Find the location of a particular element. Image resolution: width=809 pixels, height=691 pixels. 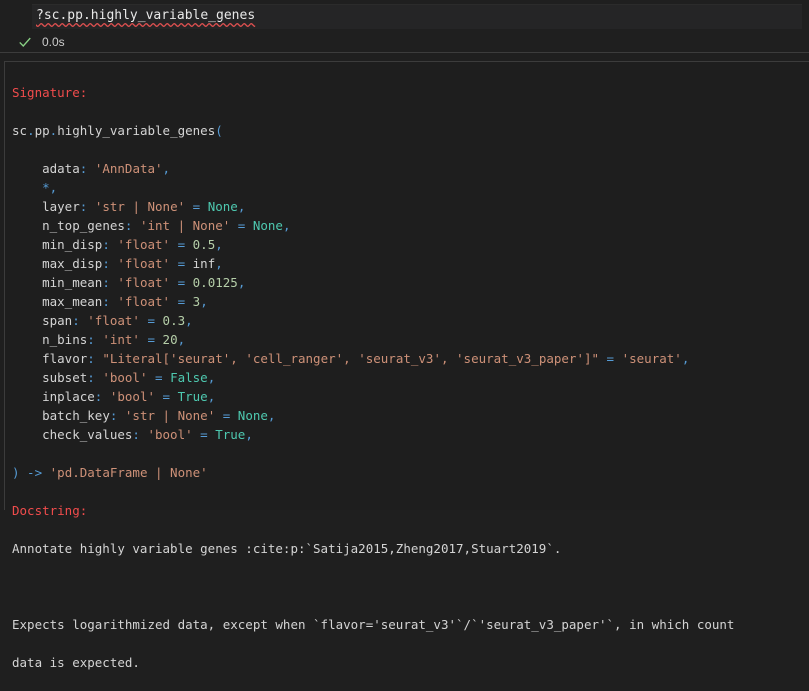

function-name: highly_variable_genes is located at coordinates (136, 130).